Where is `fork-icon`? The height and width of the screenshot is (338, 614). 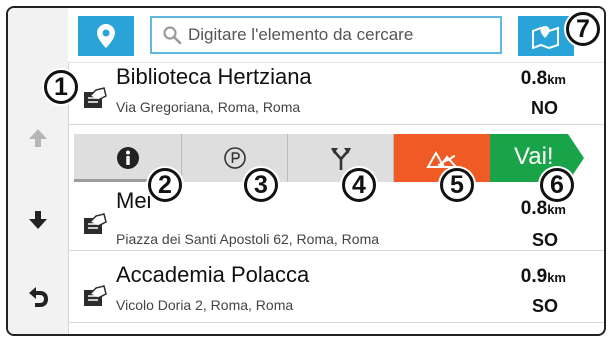
fork-icon is located at coordinates (340, 159).